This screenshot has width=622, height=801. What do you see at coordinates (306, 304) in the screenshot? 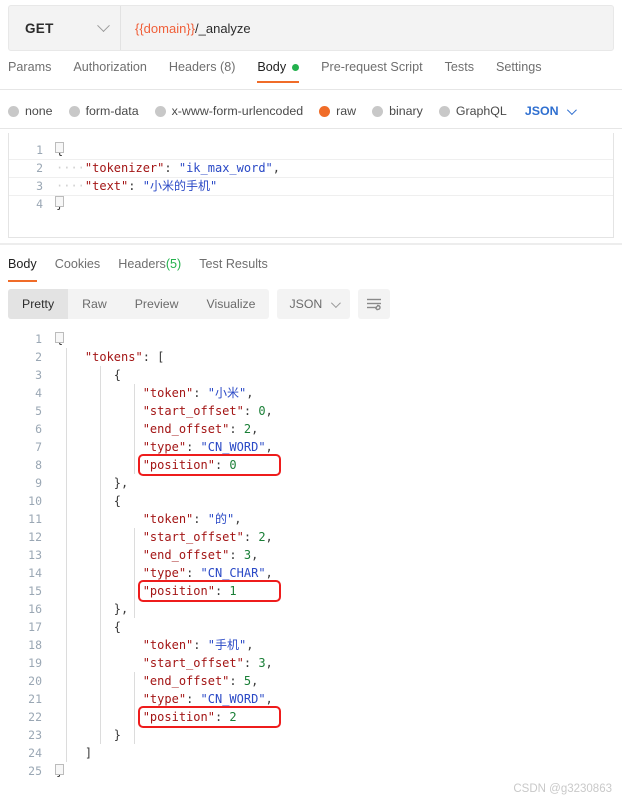
I see `response-format-label: JSON` at bounding box center [306, 304].